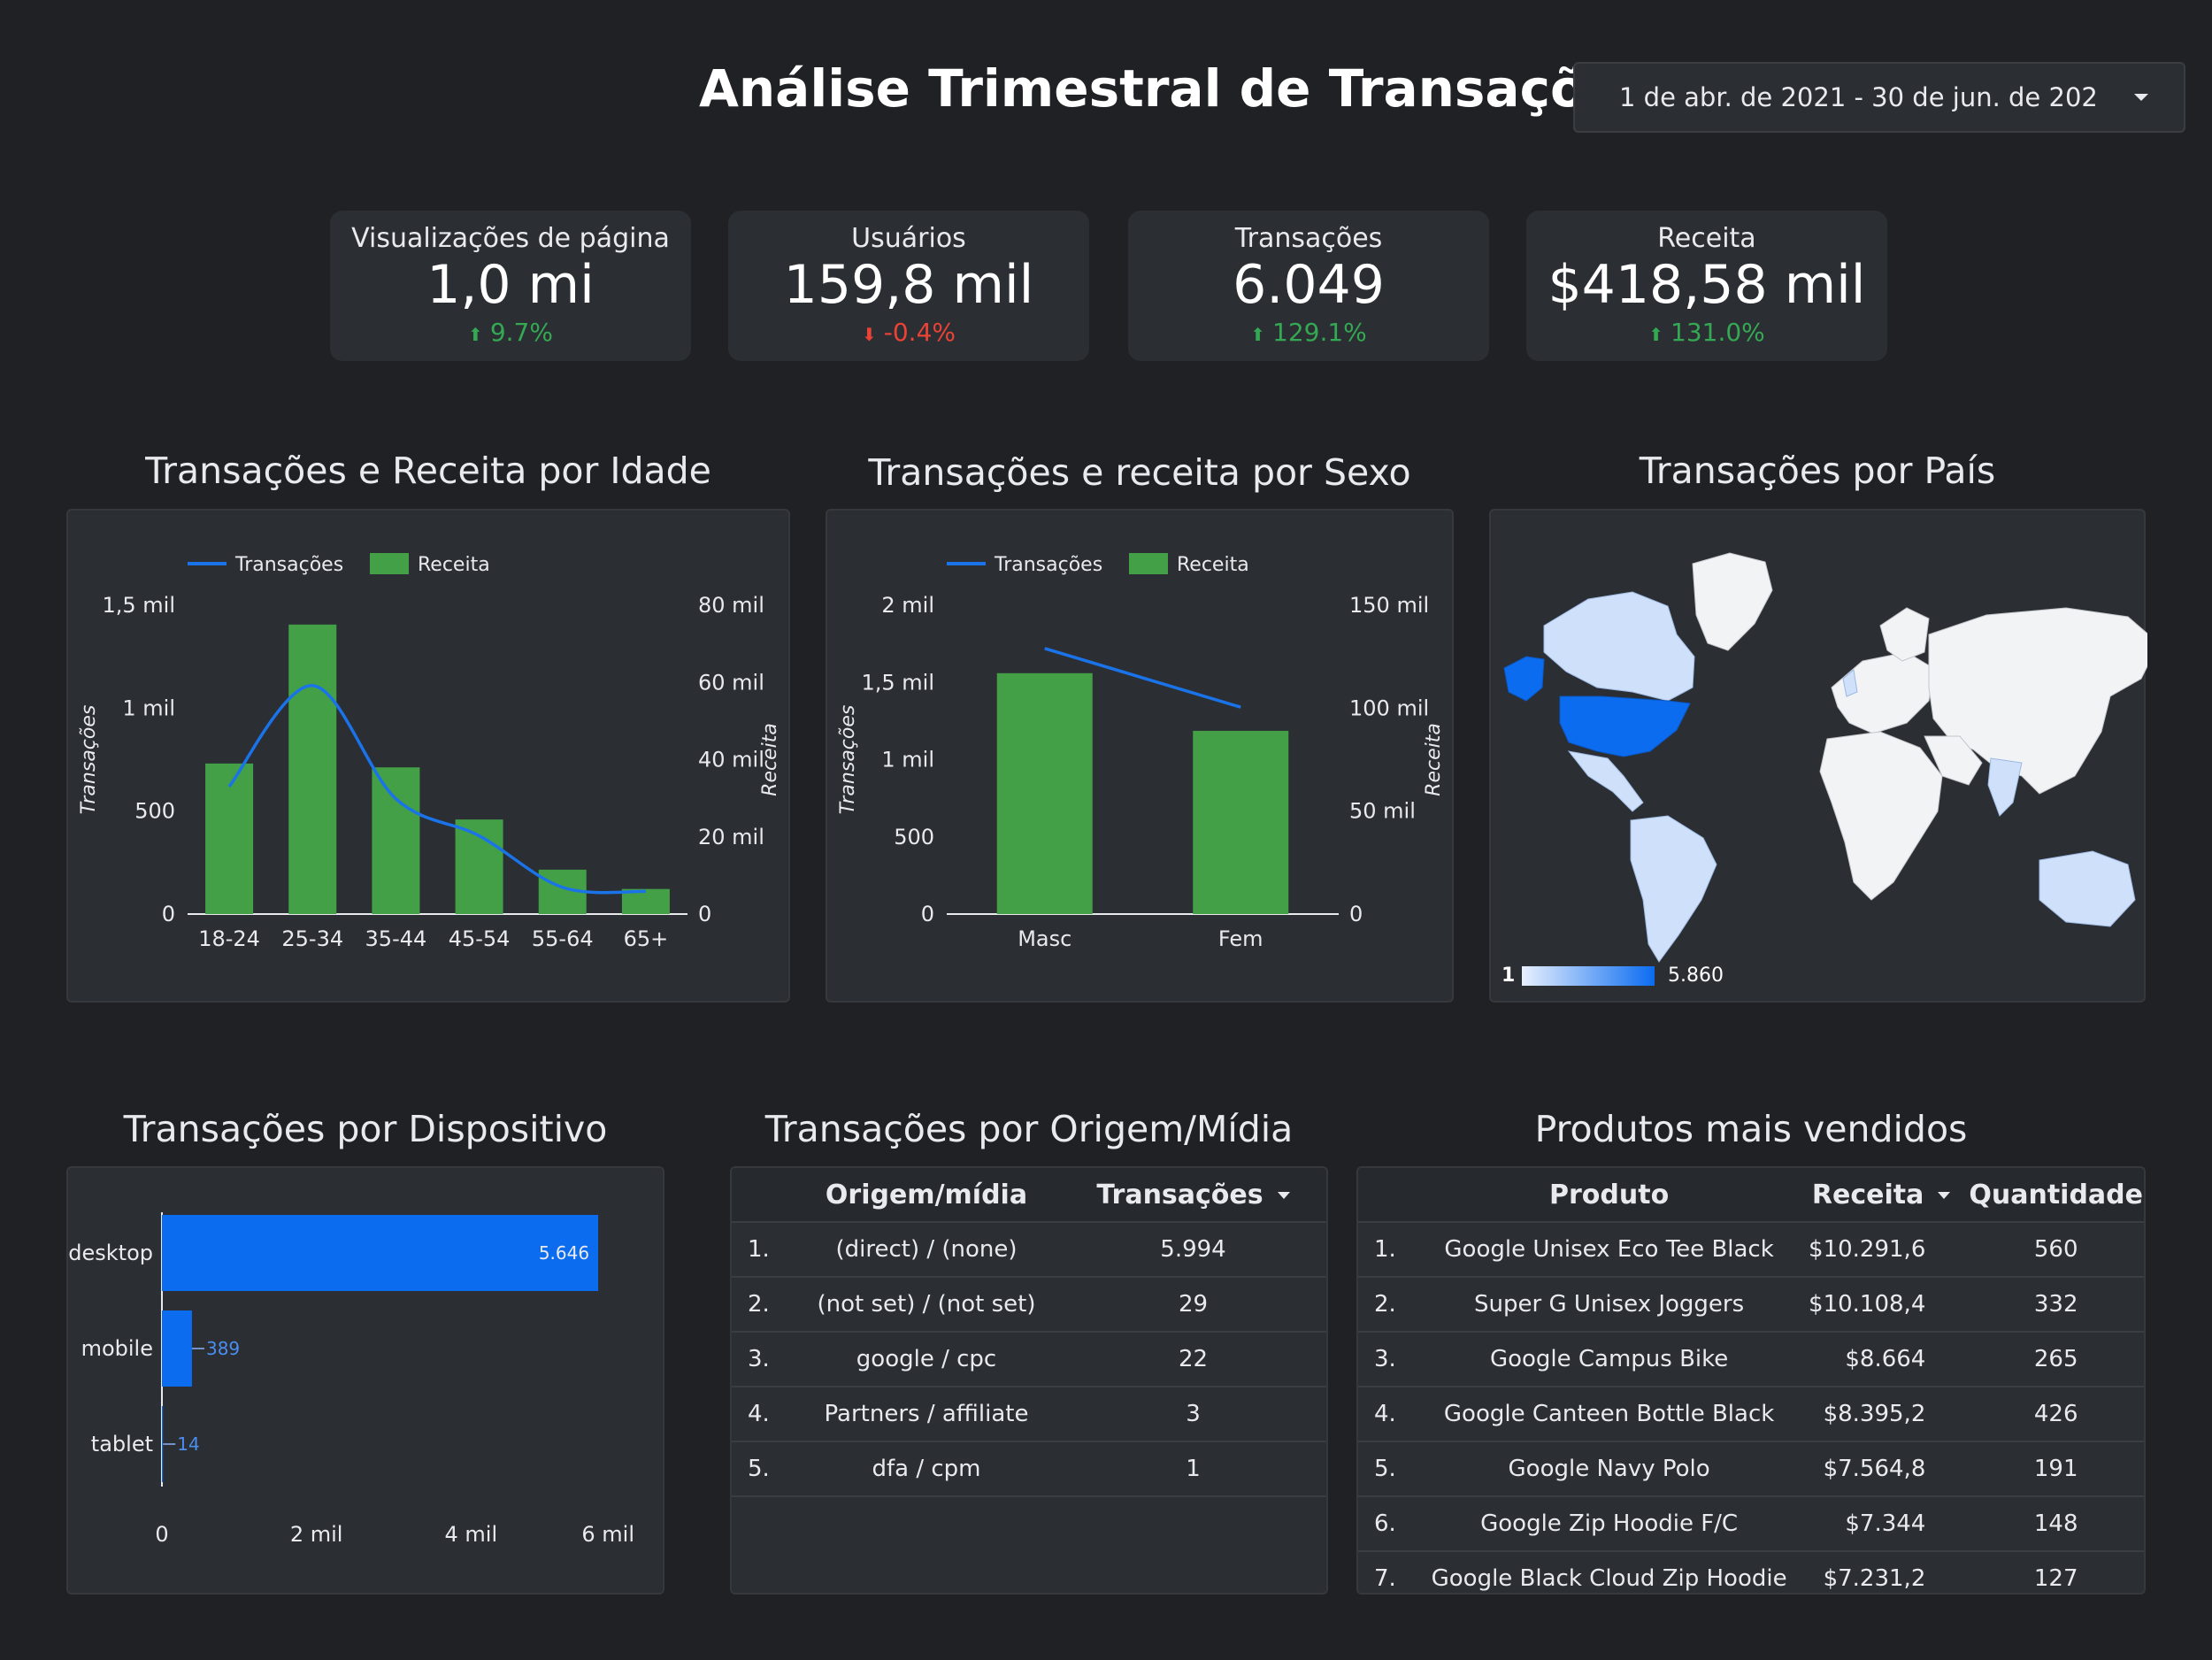 The image size is (2212, 1660). What do you see at coordinates (1389, 1249) in the screenshot?
I see `row-rank: 1.` at bounding box center [1389, 1249].